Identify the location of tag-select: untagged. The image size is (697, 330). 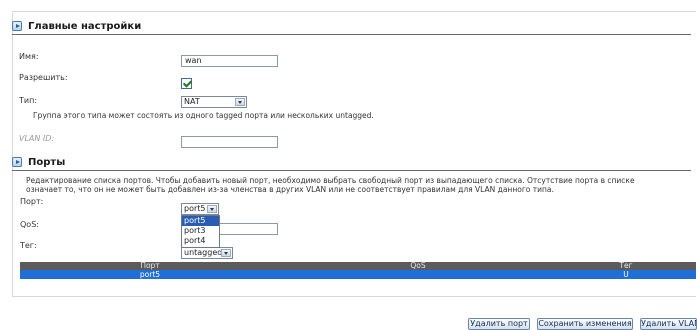
(207, 253).